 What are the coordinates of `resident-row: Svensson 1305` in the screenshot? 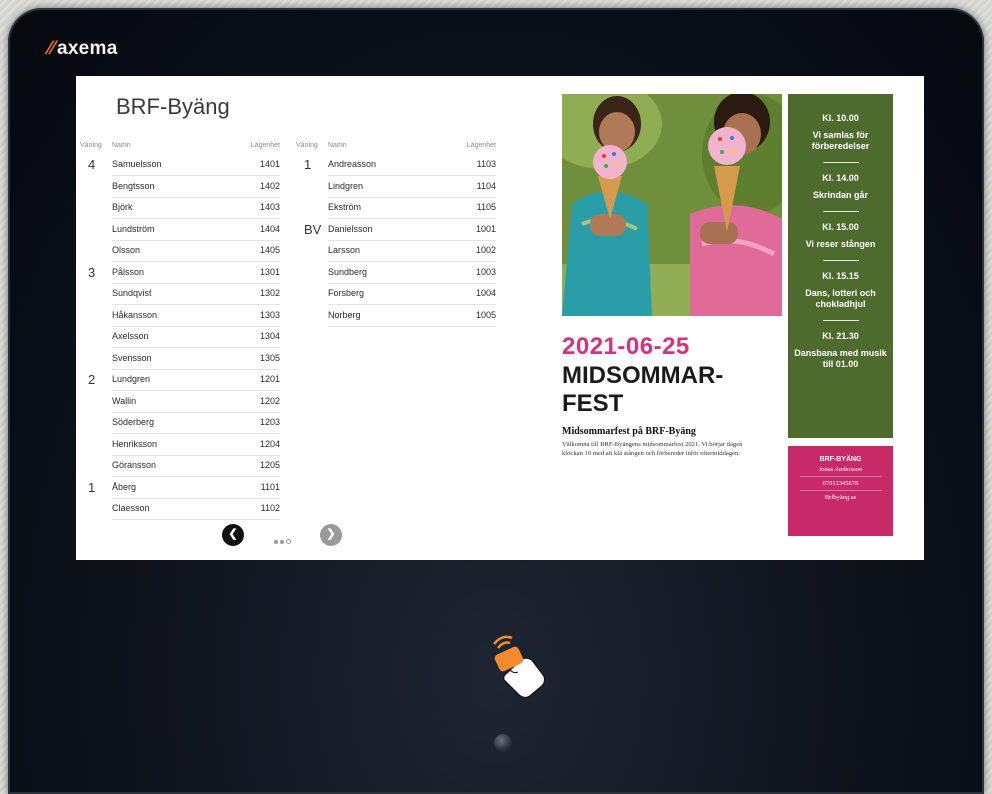 It's located at (180, 359).